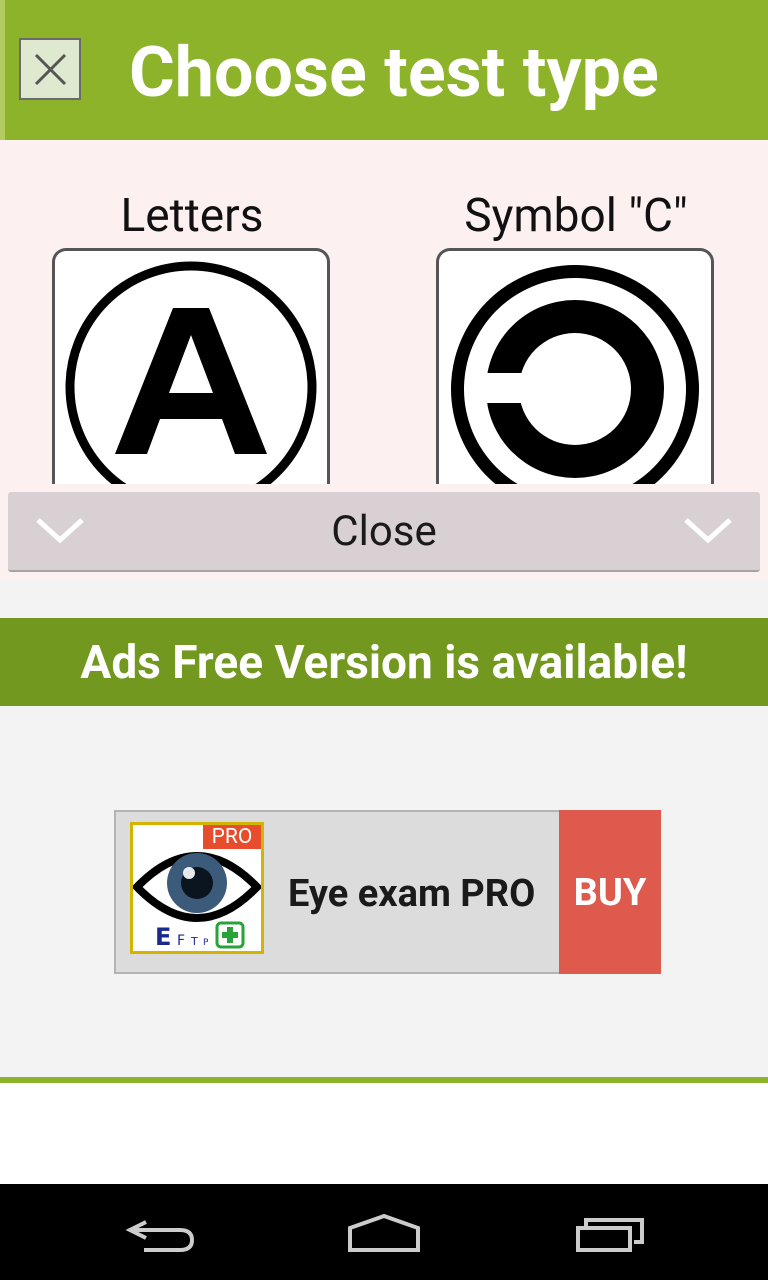 Image resolution: width=768 pixels, height=1280 pixels. I want to click on svg-text: T, so click(194, 941).